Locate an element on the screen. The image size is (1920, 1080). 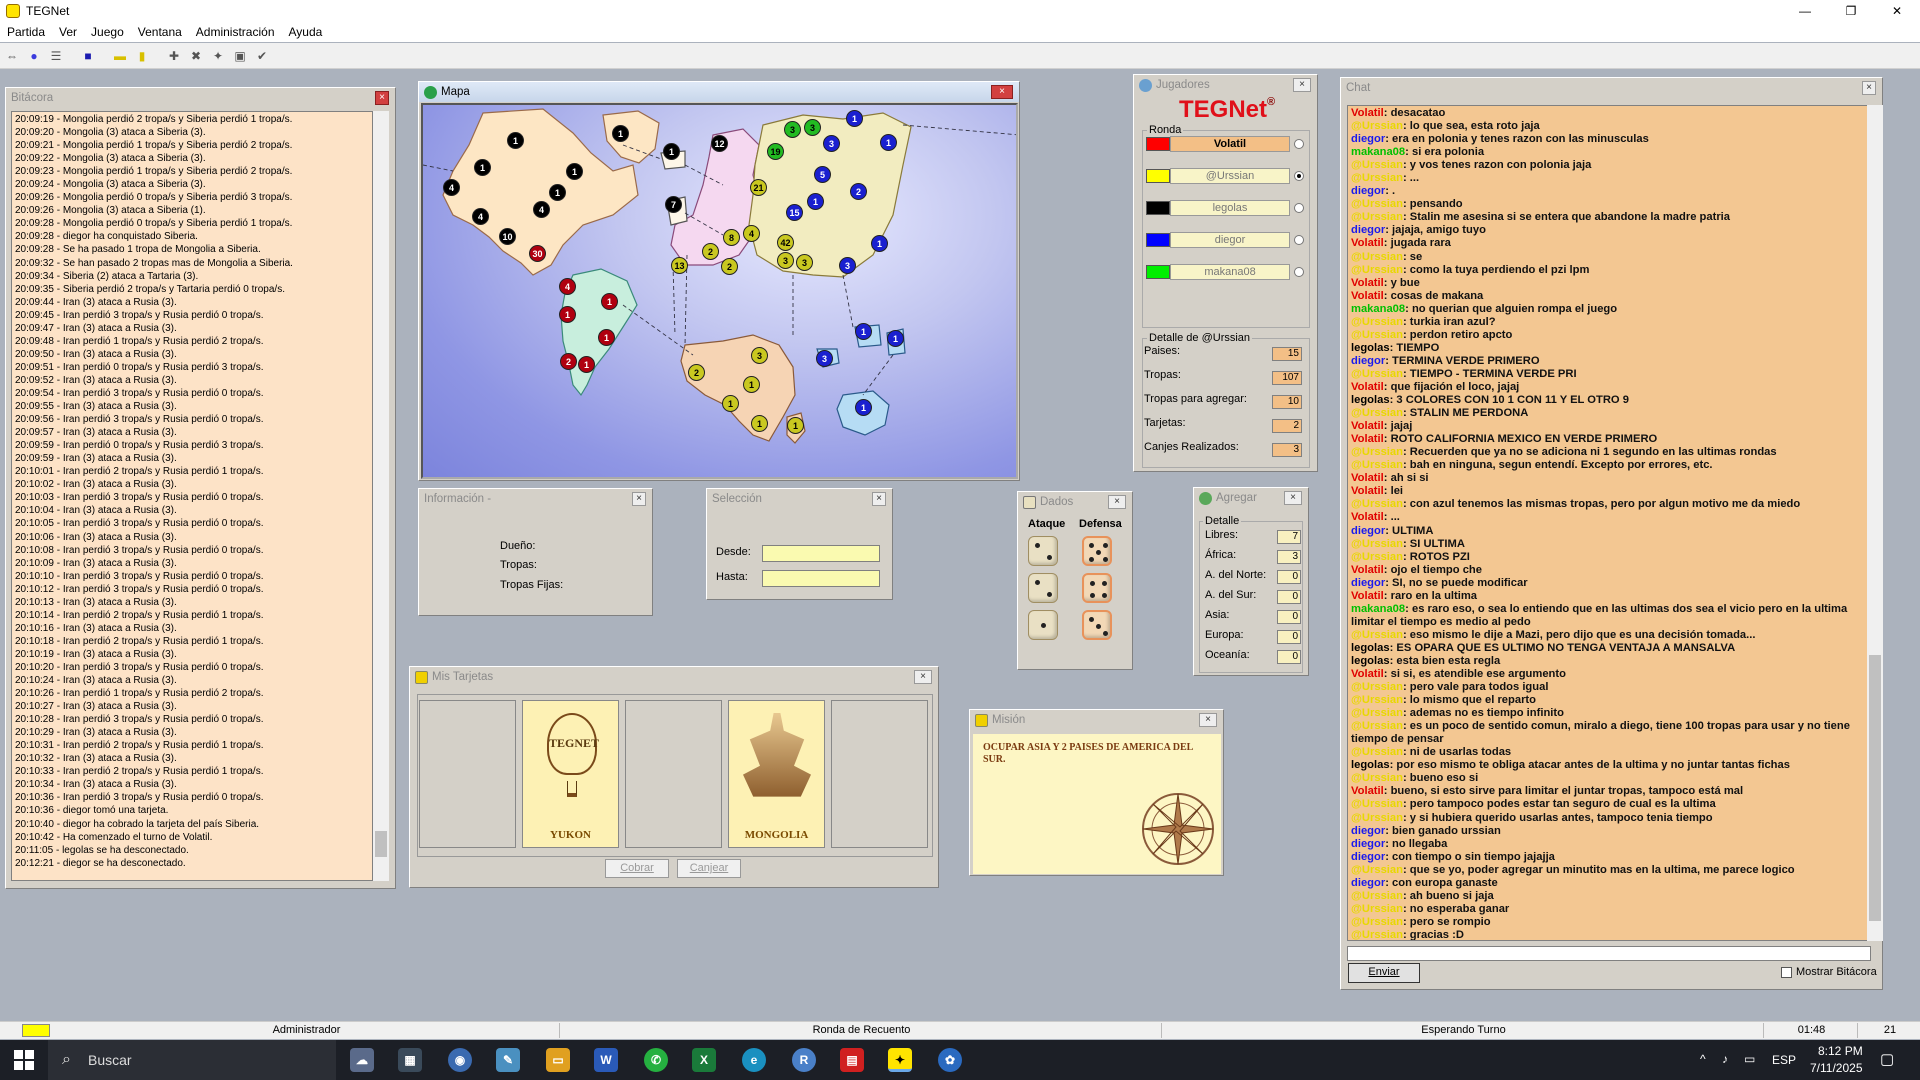
word-app-icon: W is located at coordinates (606, 1060).